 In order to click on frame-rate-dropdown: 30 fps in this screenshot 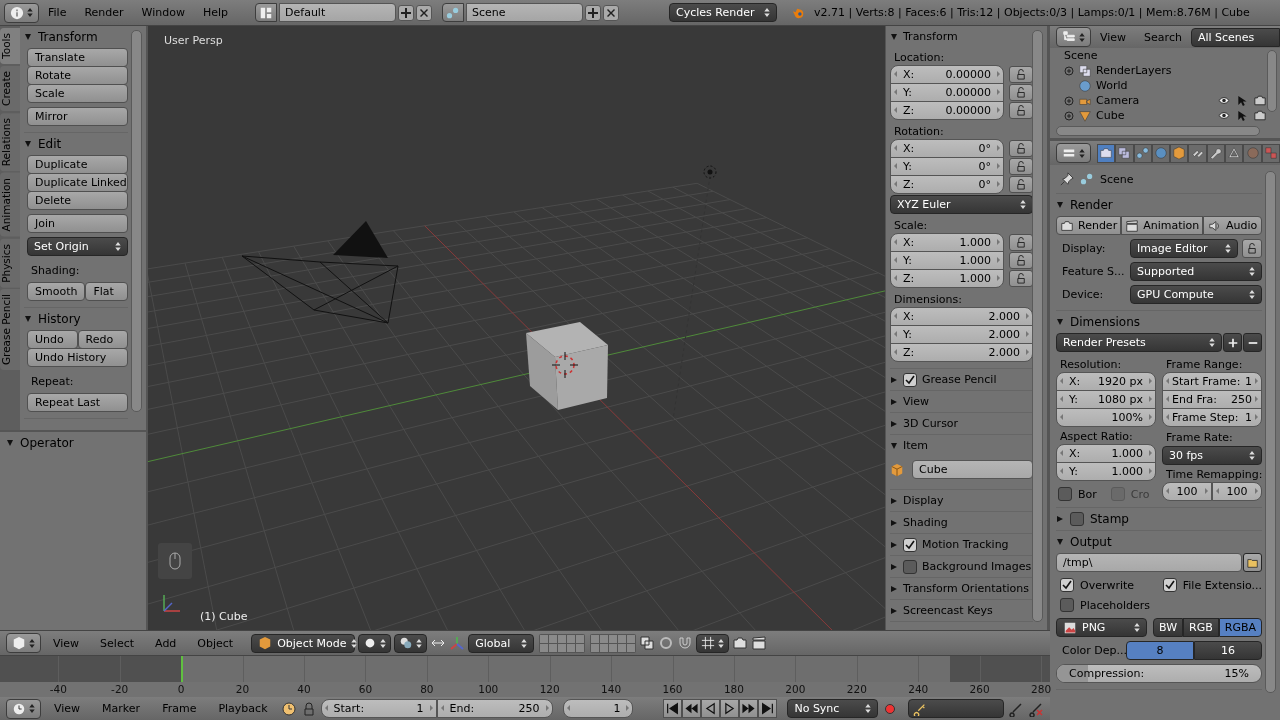, I will do `click(1212, 455)`.